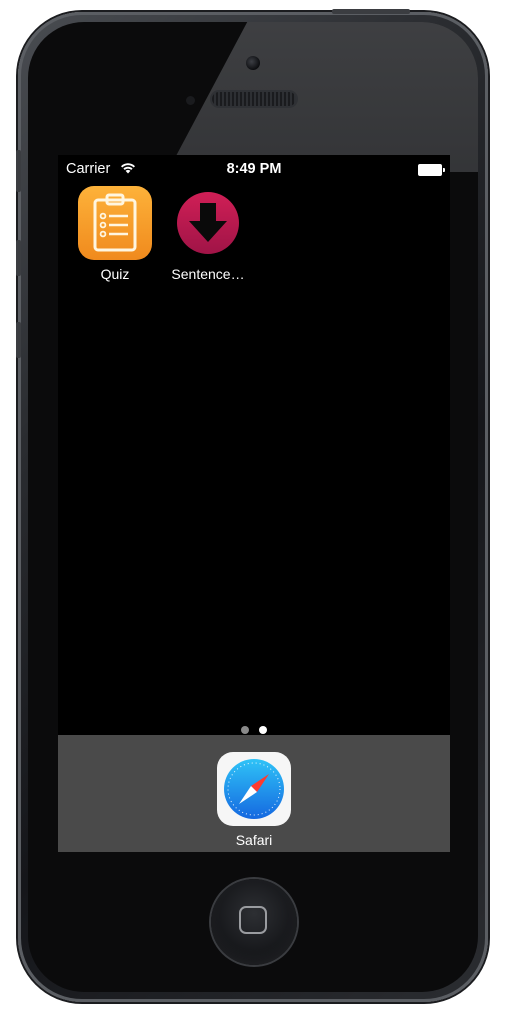 The width and height of the screenshot is (508, 1024). What do you see at coordinates (371, 11) in the screenshot?
I see `sleep-wake-button` at bounding box center [371, 11].